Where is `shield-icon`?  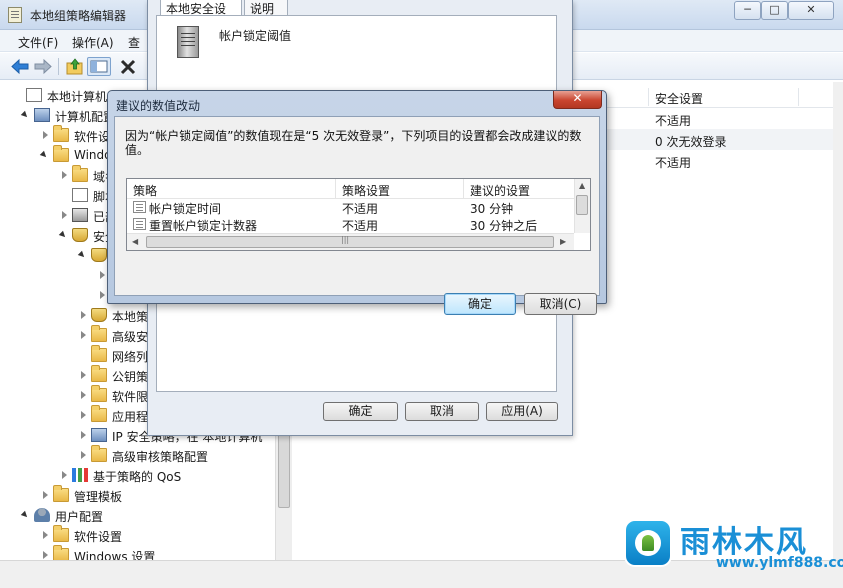 shield-icon is located at coordinates (99, 315).